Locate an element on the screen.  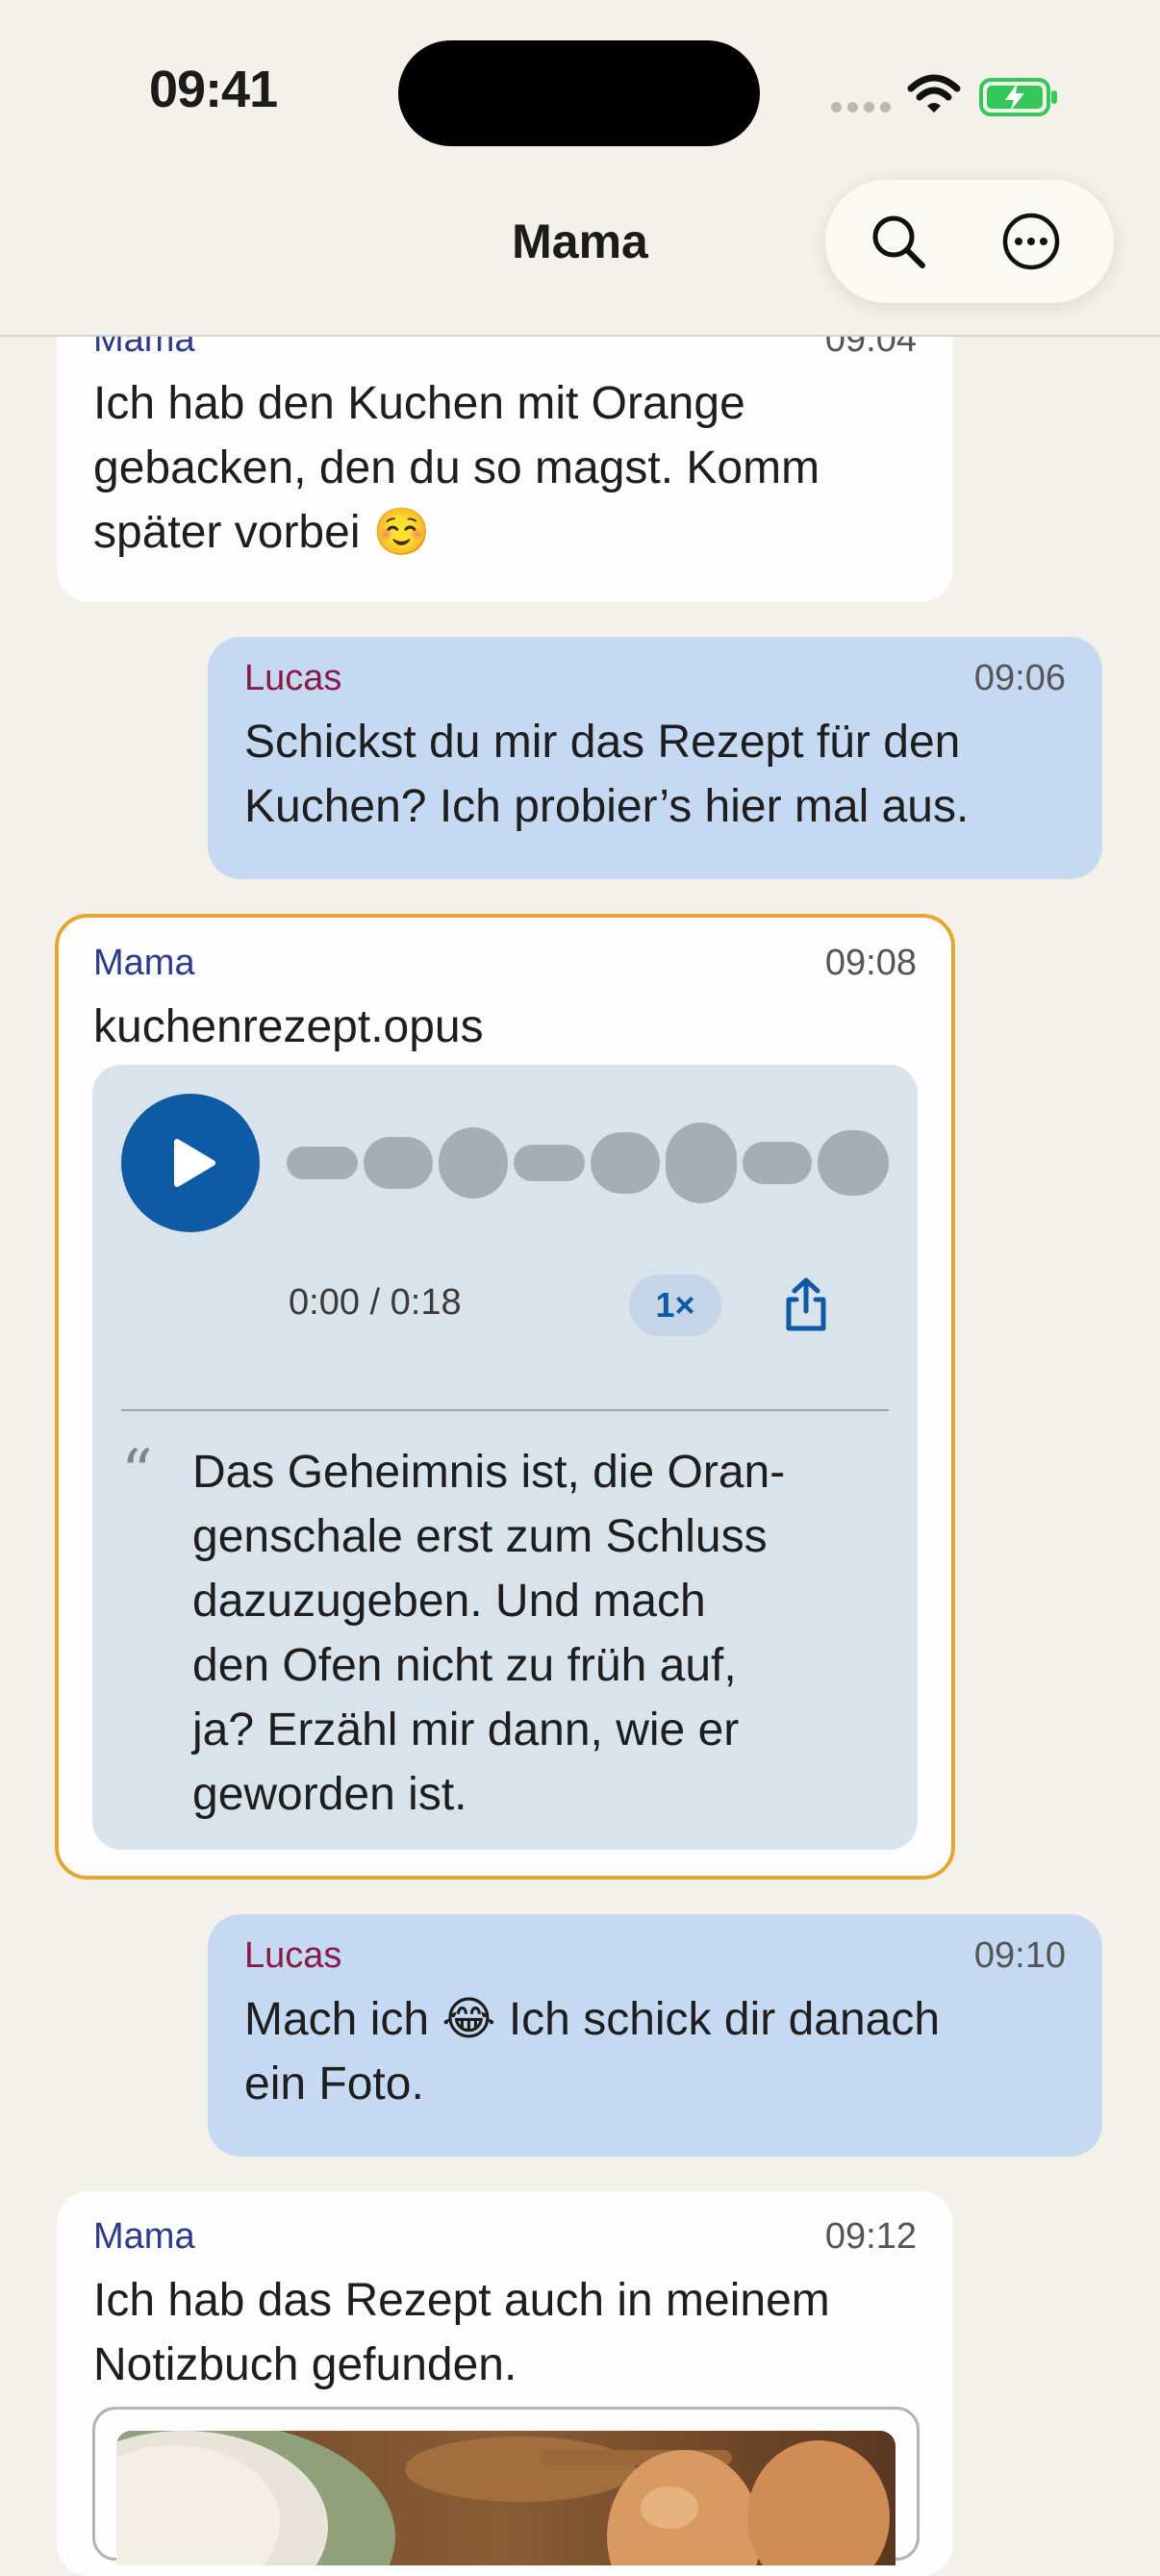
message-line: Ich hab das Rezept auch in meinem is located at coordinates (461, 2301).